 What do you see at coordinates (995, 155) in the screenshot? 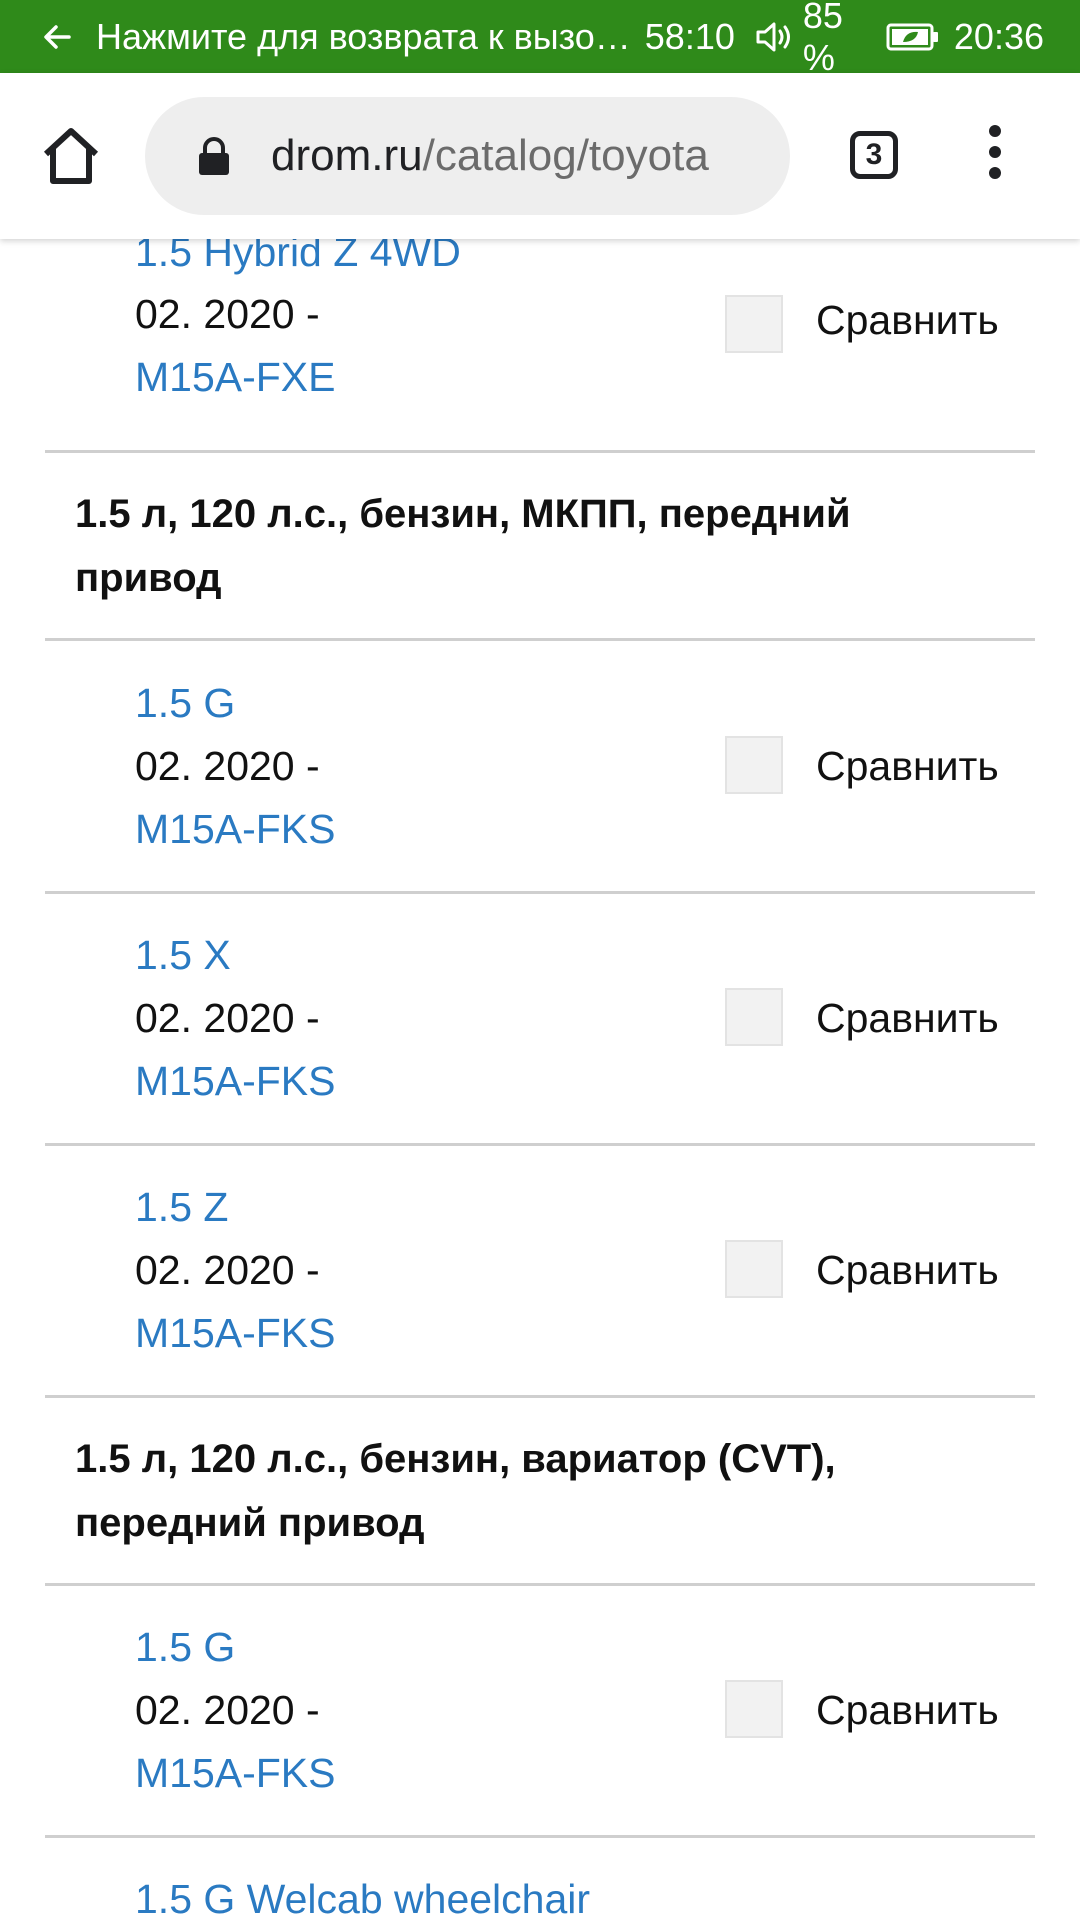
I see `overflow-menu-icon` at bounding box center [995, 155].